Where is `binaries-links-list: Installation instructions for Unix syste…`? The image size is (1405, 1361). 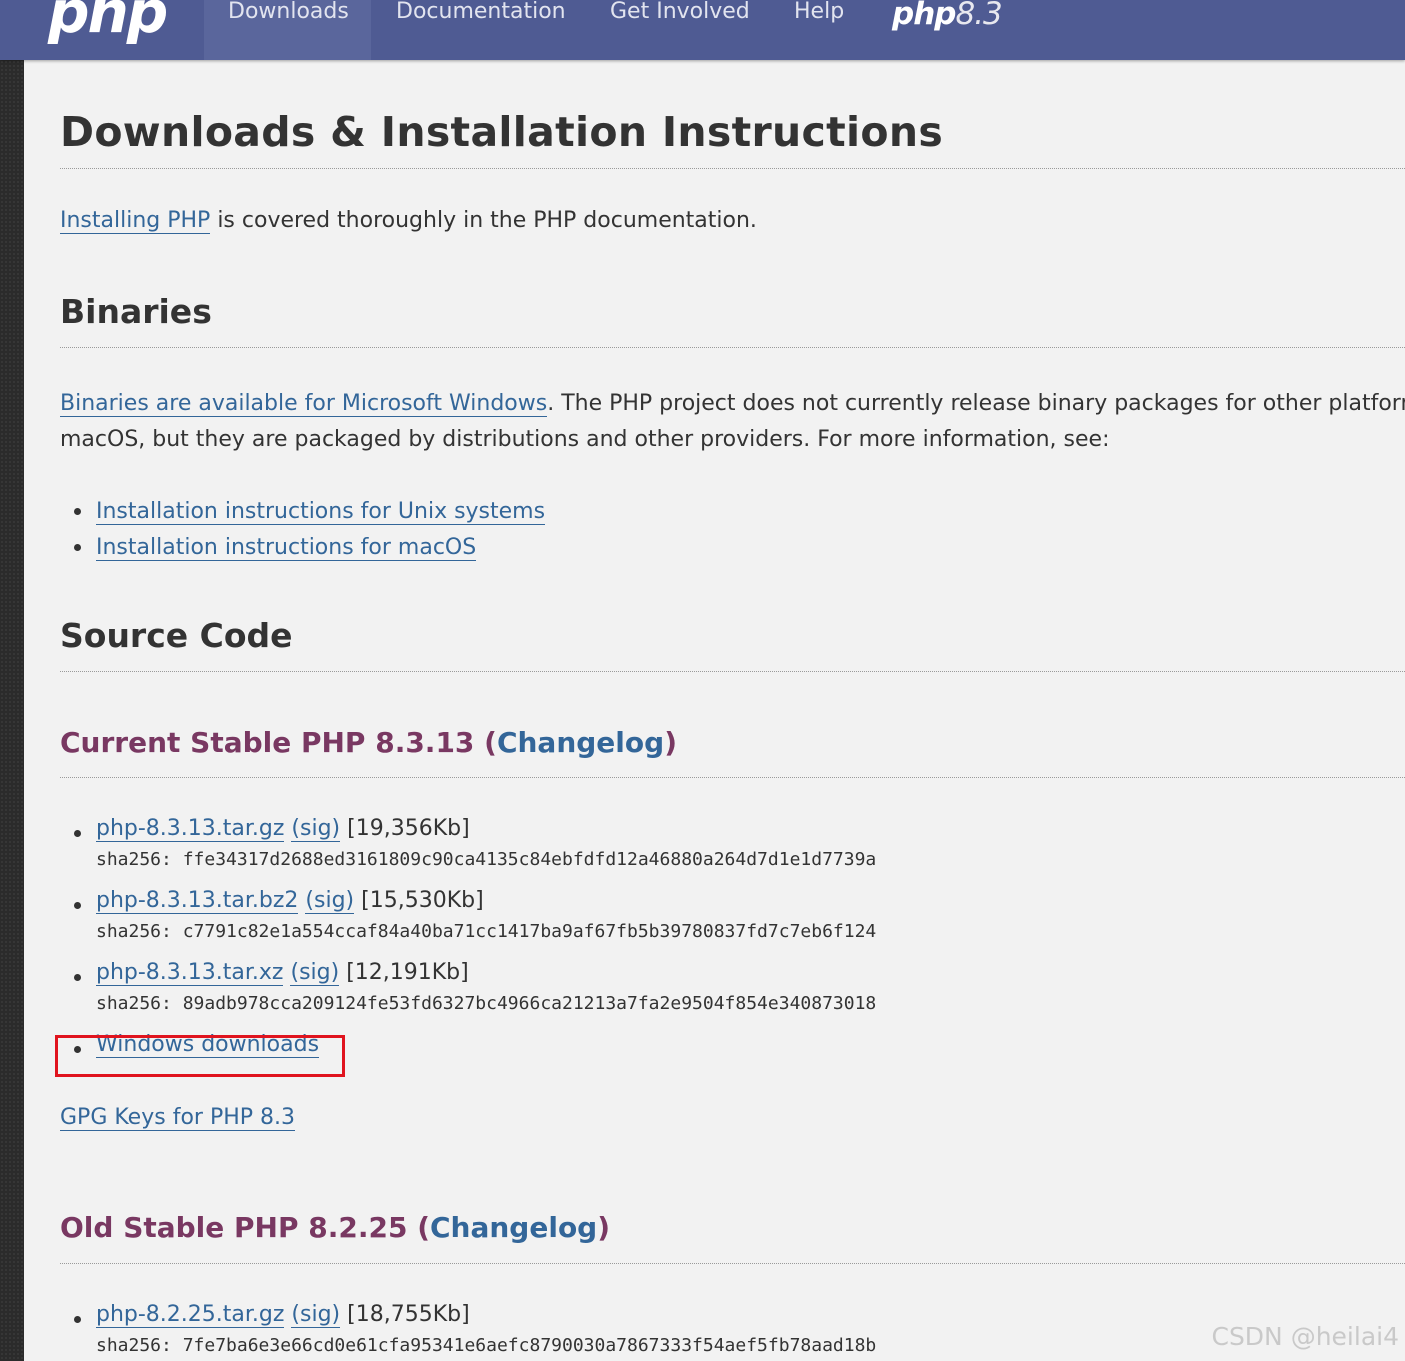 binaries-links-list: Installation instructions for Unix syste… is located at coordinates (303, 530).